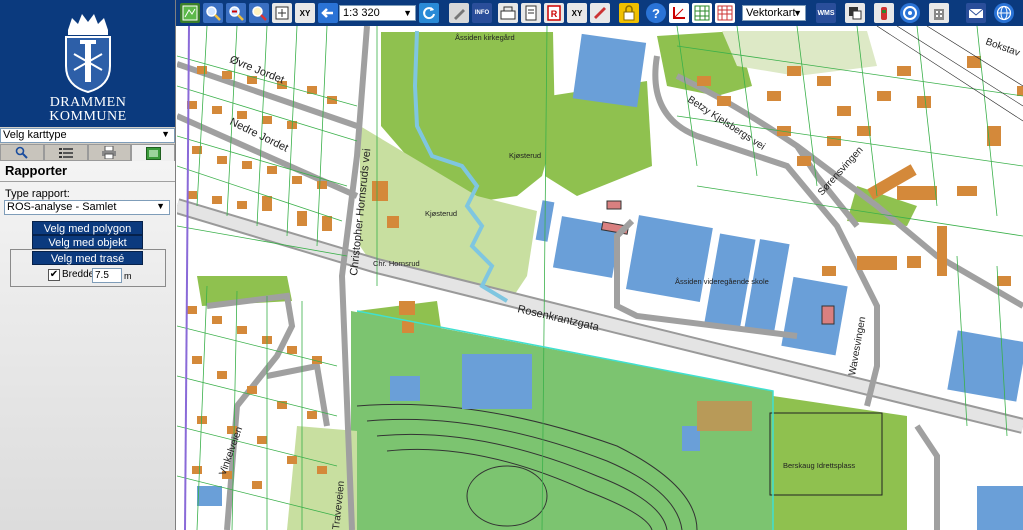  I want to click on fire-icon, so click(884, 13).